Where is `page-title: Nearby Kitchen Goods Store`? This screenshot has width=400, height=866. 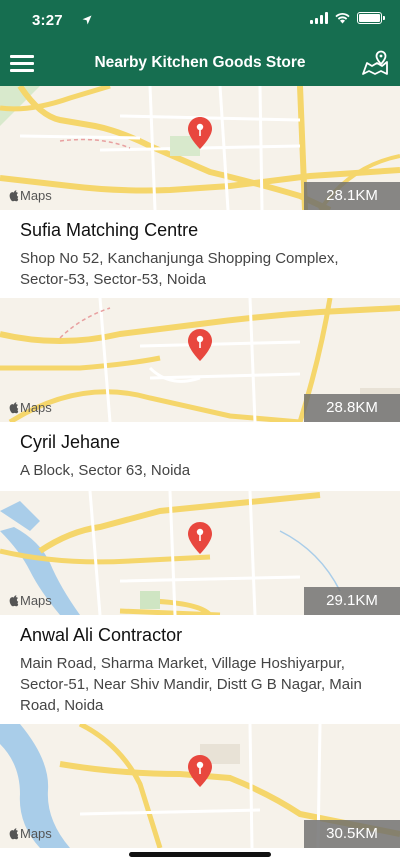 page-title: Nearby Kitchen Goods Store is located at coordinates (200, 62).